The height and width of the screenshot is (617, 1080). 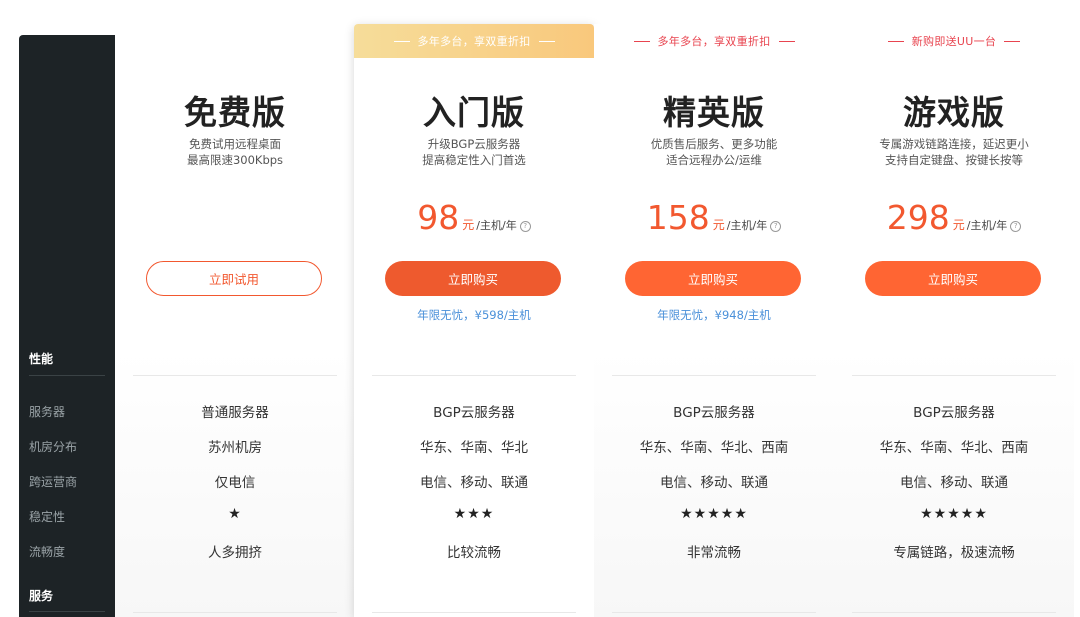 I want to click on feature-smoothness: 比较流畅, so click(x=474, y=553).